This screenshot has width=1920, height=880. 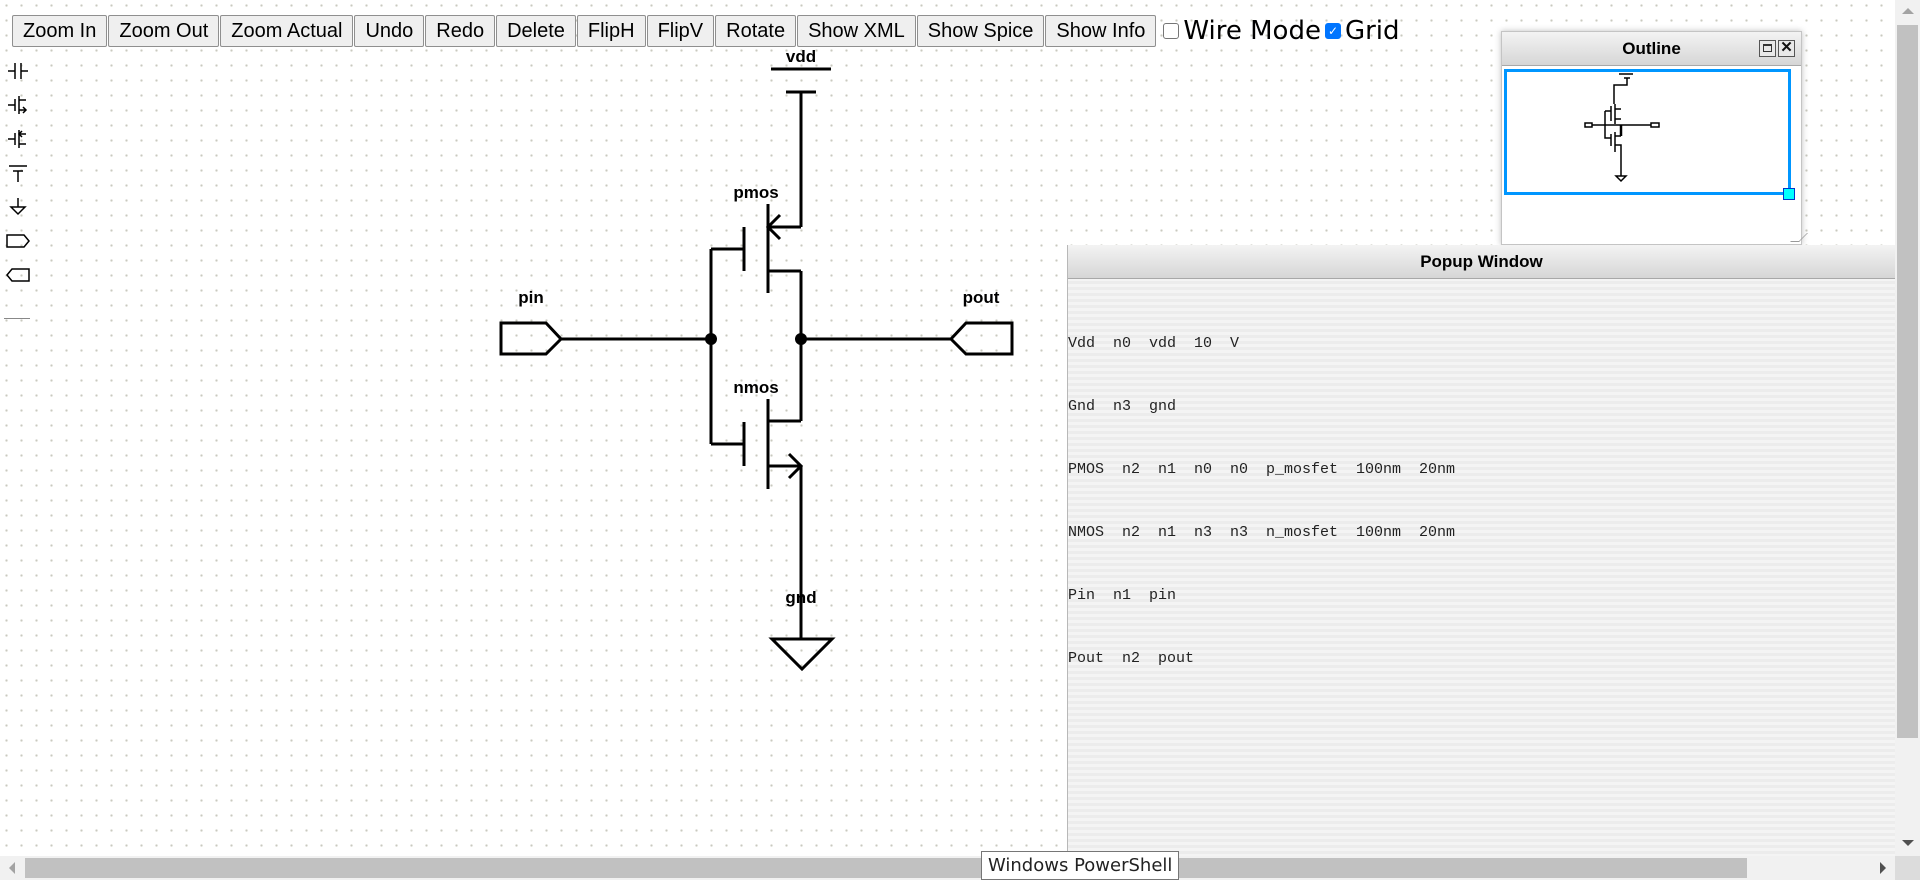 I want to click on undo-button: Undo, so click(x=389, y=31).